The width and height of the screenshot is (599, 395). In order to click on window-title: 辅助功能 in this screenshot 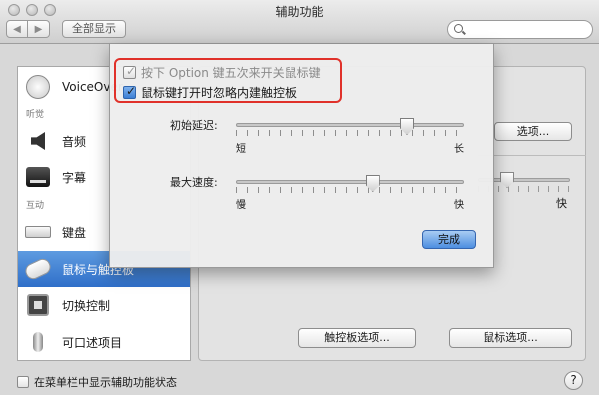, I will do `click(299, 12)`.